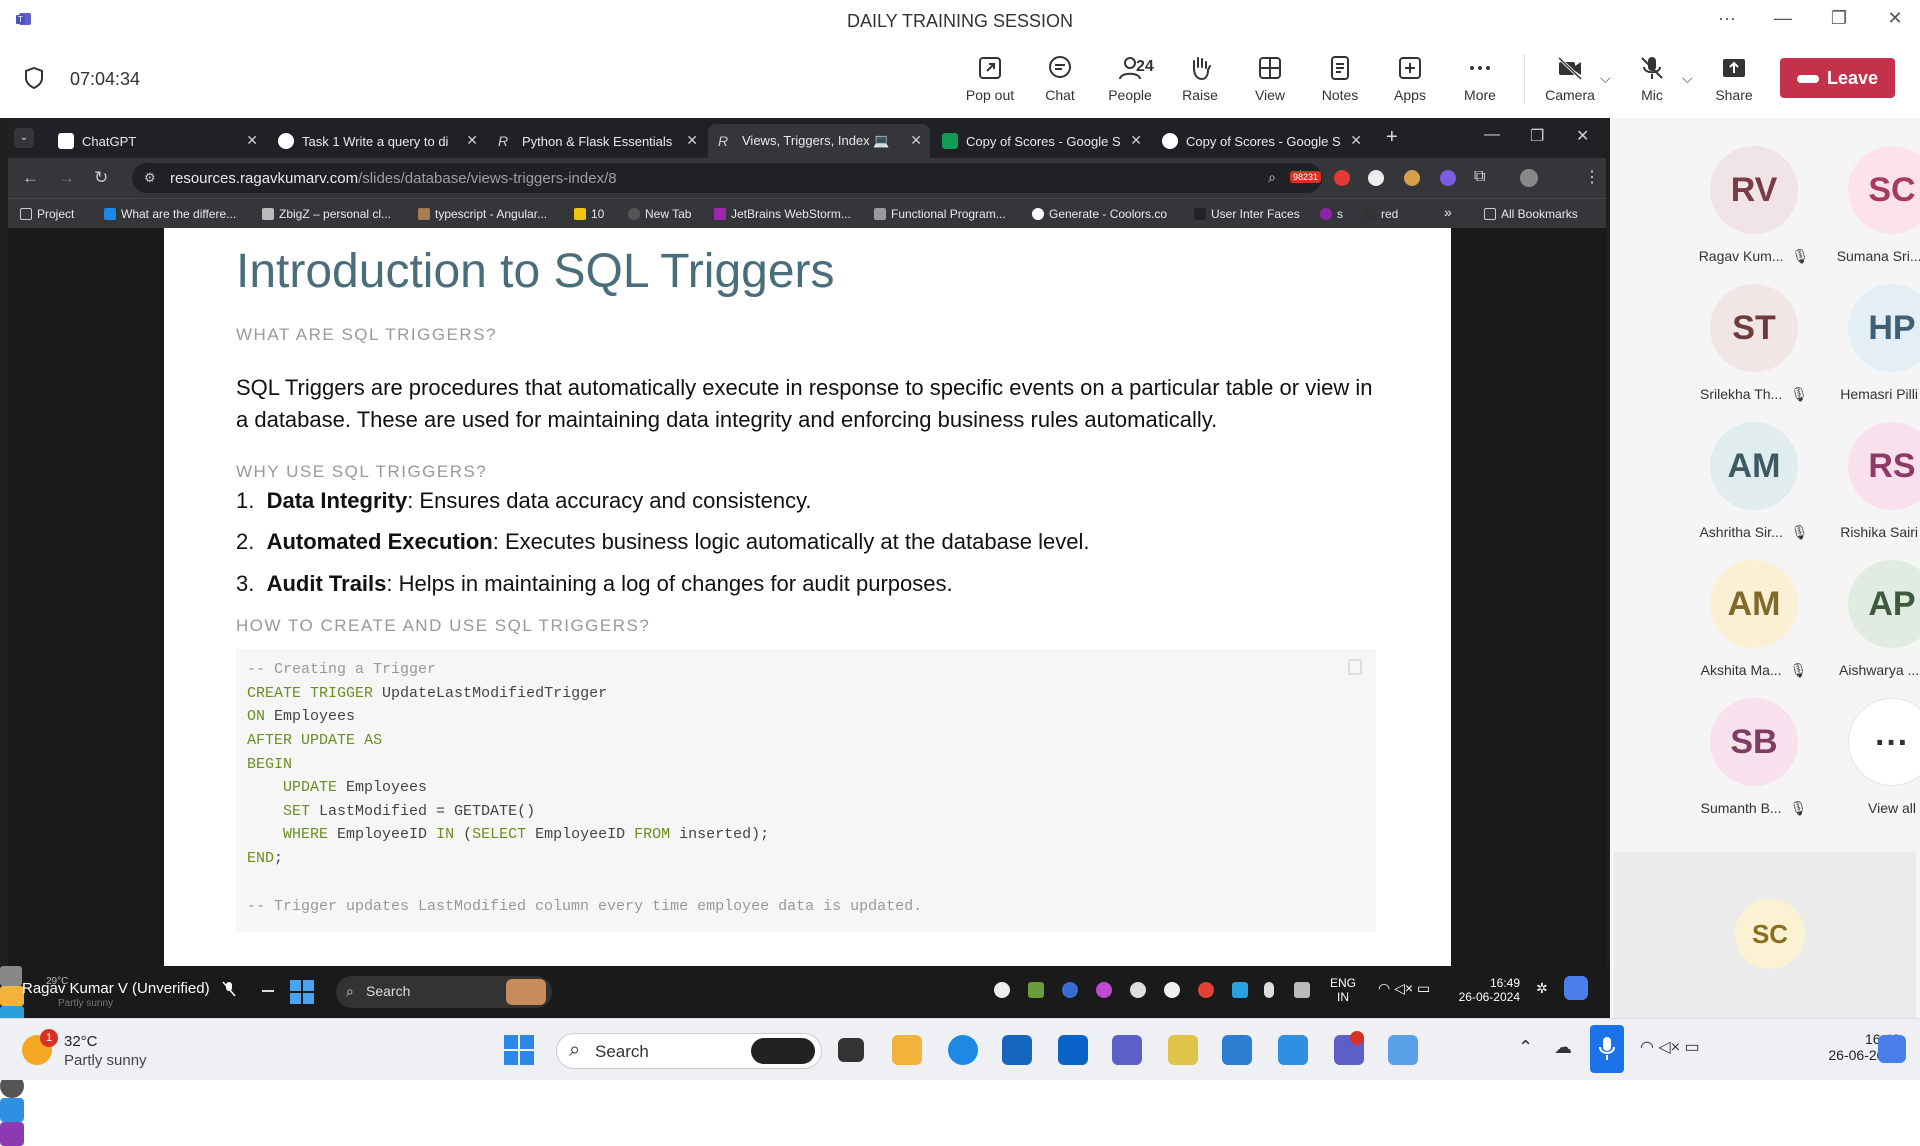 The width and height of the screenshot is (1920, 1146). What do you see at coordinates (1272, 177) in the screenshot?
I see `zoom-icon: ⌕` at bounding box center [1272, 177].